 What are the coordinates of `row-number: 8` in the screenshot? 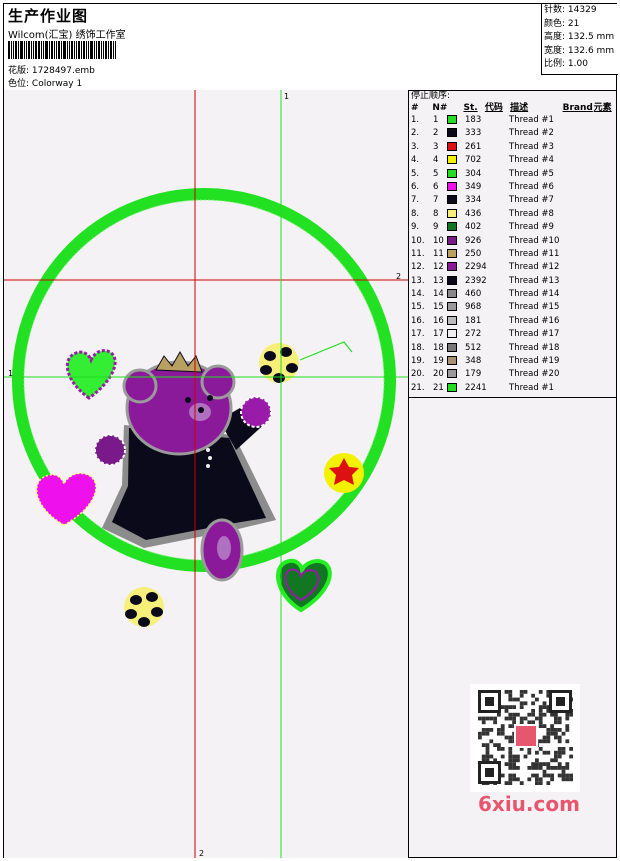 It's located at (436, 213).